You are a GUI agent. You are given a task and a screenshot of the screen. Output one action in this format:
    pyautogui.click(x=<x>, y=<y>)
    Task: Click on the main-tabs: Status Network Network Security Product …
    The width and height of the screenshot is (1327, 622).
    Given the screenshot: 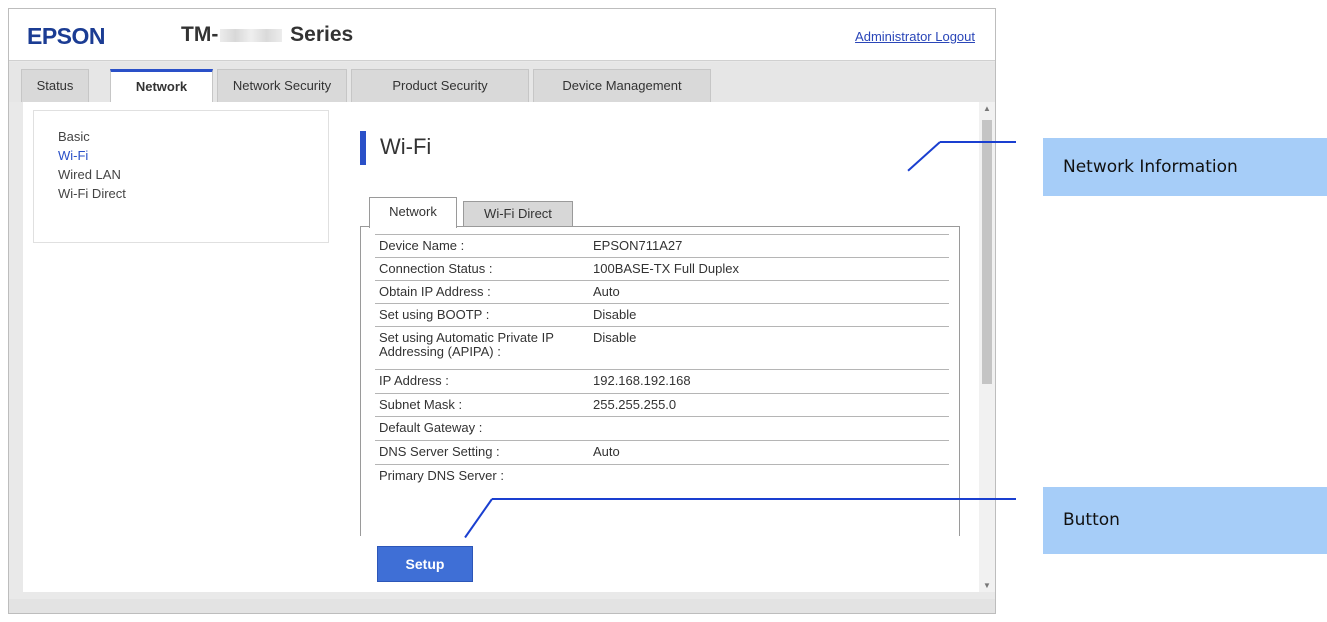 What is the action you would take?
    pyautogui.click(x=502, y=82)
    